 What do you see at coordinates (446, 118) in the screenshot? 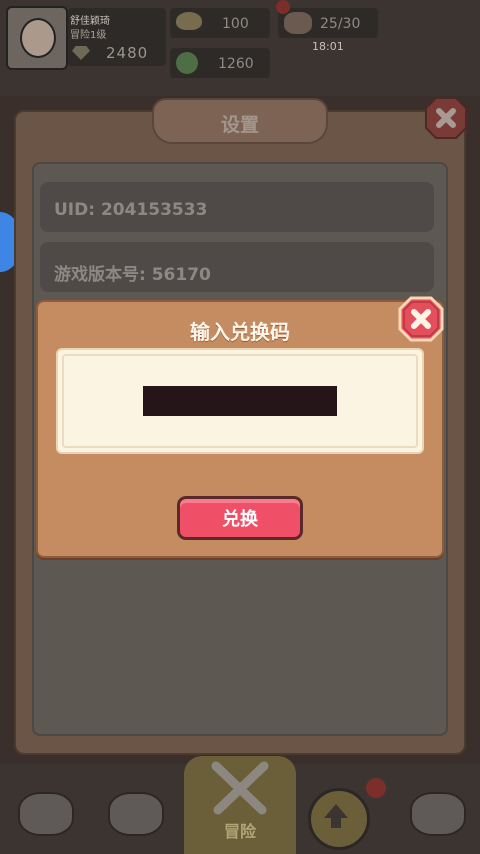
I see `settings-close-icon` at bounding box center [446, 118].